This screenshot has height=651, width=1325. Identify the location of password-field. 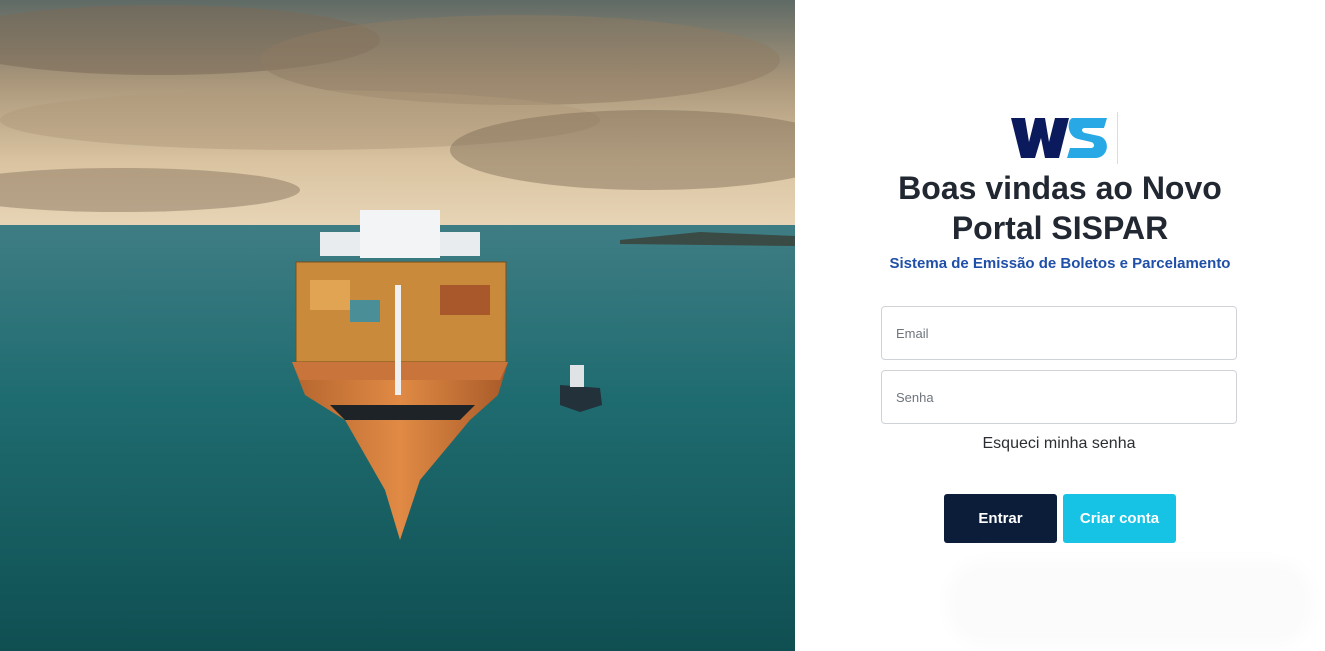
(1059, 397).